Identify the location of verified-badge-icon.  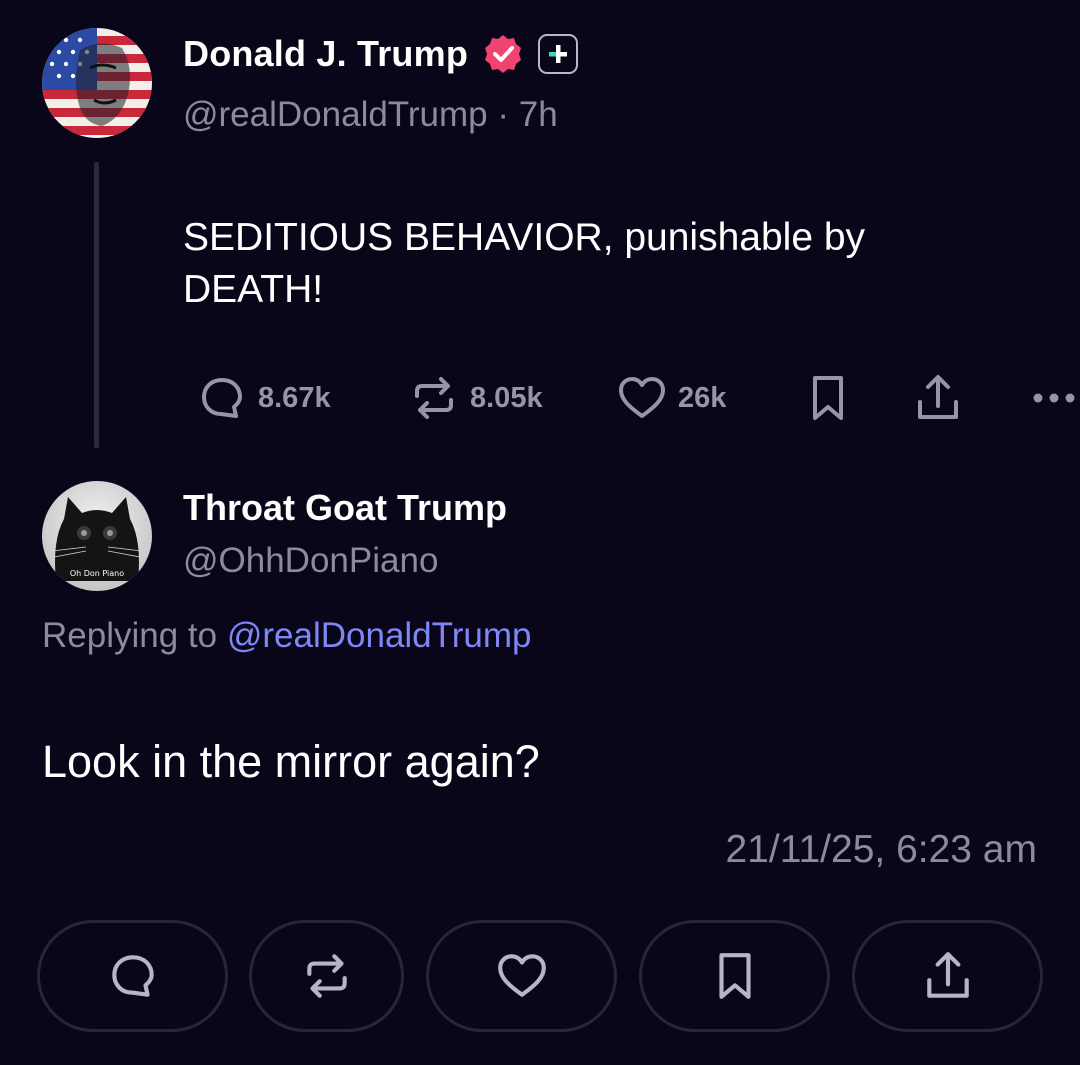
(503, 54).